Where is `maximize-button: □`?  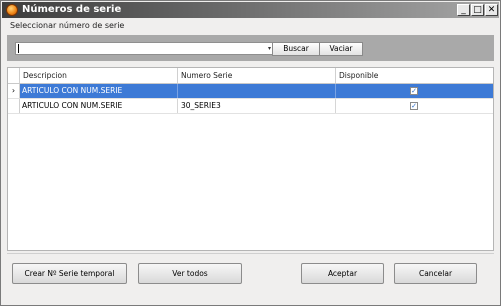 maximize-button: □ is located at coordinates (477, 10).